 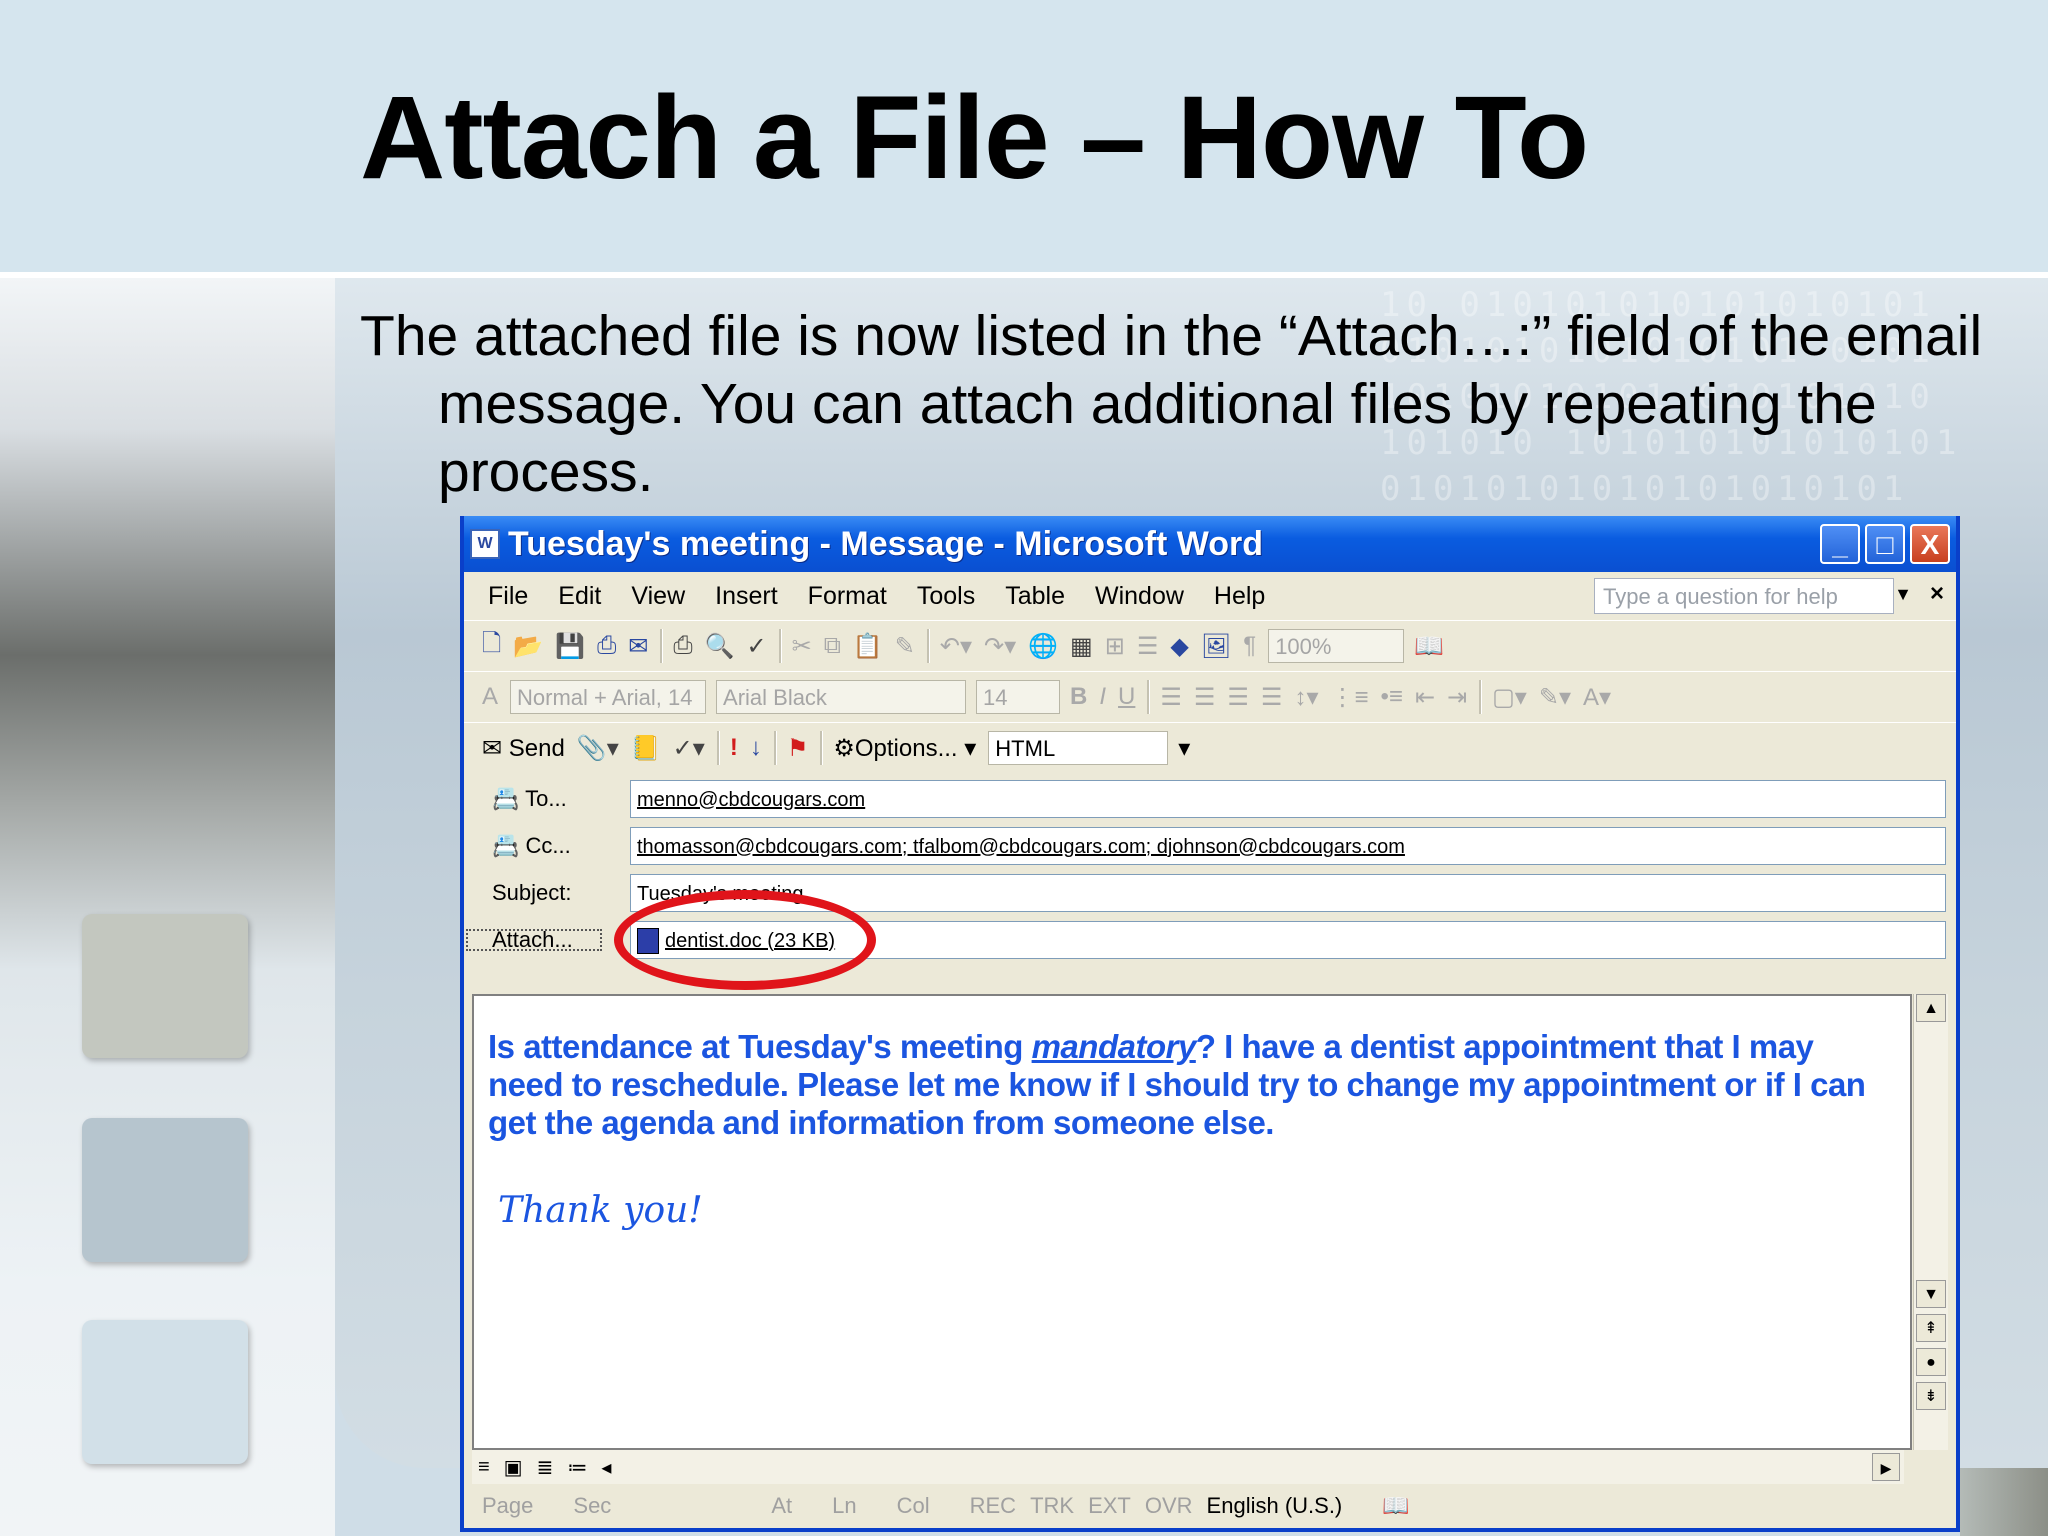 What do you see at coordinates (484, 1467) in the screenshot?
I see `normal-view-icon: ≡` at bounding box center [484, 1467].